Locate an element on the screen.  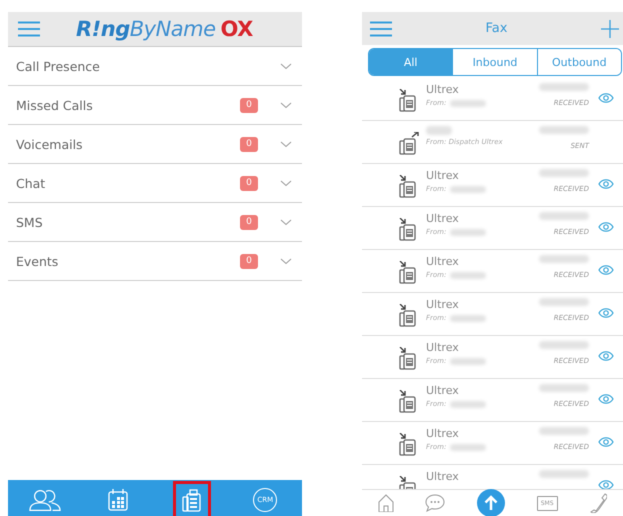
section-row: Events 0 is located at coordinates (155, 261).